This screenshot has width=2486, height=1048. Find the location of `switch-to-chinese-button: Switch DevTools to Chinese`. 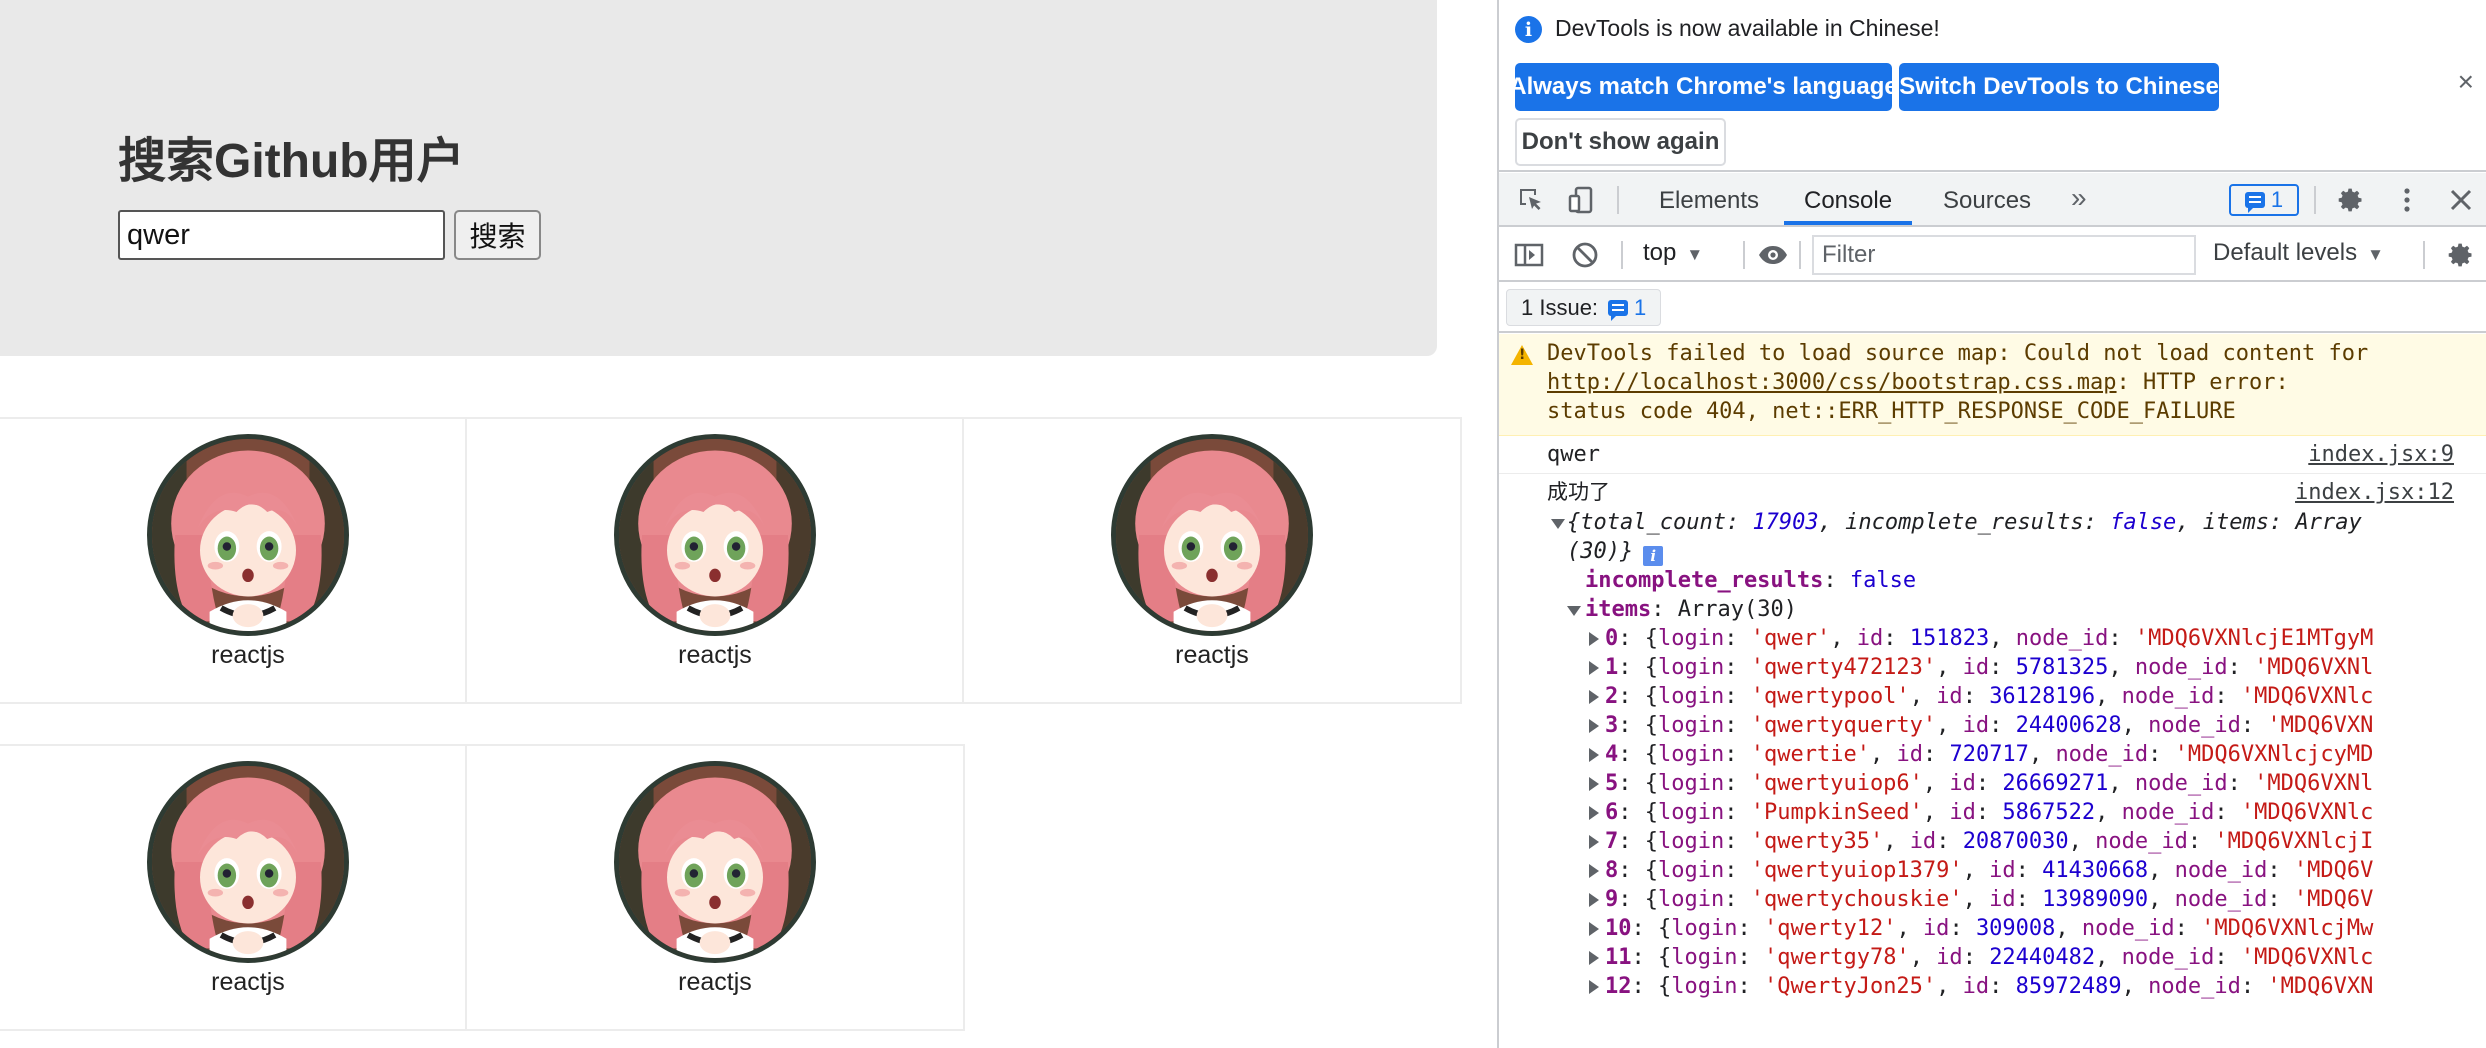

switch-to-chinese-button: Switch DevTools to Chinese is located at coordinates (2059, 87).